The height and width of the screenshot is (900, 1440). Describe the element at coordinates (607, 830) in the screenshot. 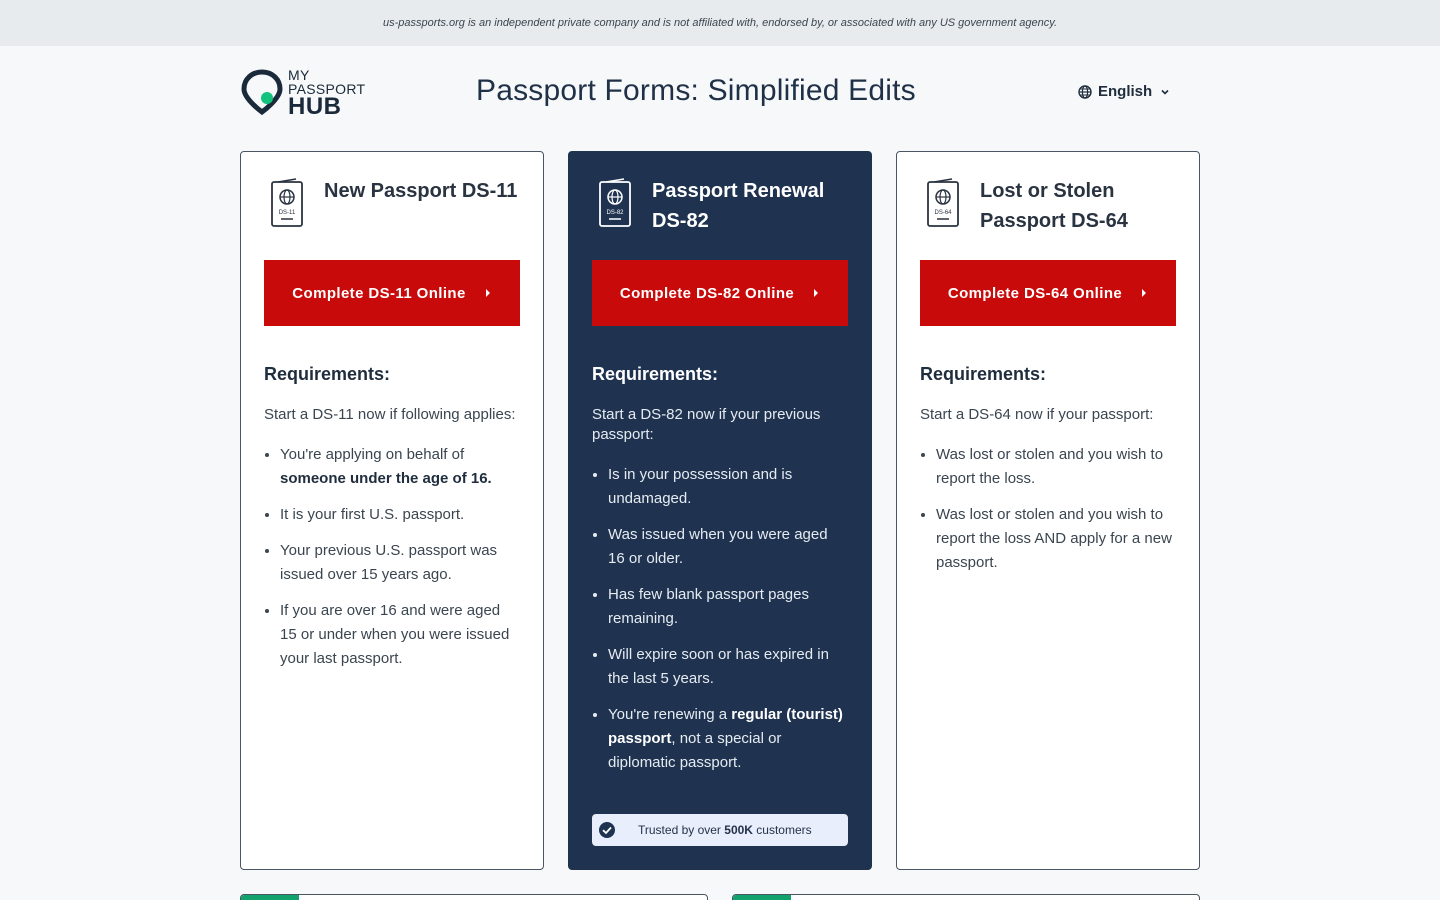

I see `check-badge-icon` at that location.